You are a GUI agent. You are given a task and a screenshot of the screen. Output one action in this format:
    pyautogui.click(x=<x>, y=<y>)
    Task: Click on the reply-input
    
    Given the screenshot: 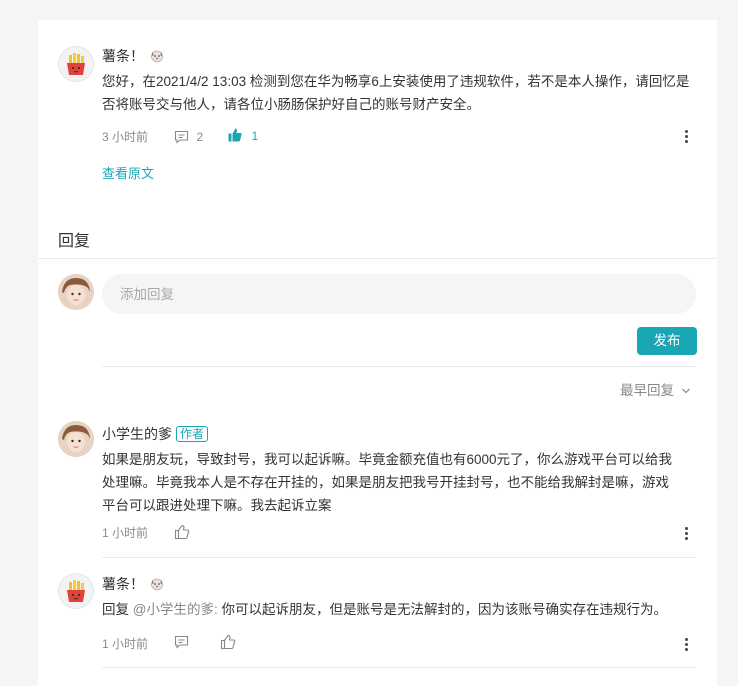 What is the action you would take?
    pyautogui.click(x=399, y=294)
    